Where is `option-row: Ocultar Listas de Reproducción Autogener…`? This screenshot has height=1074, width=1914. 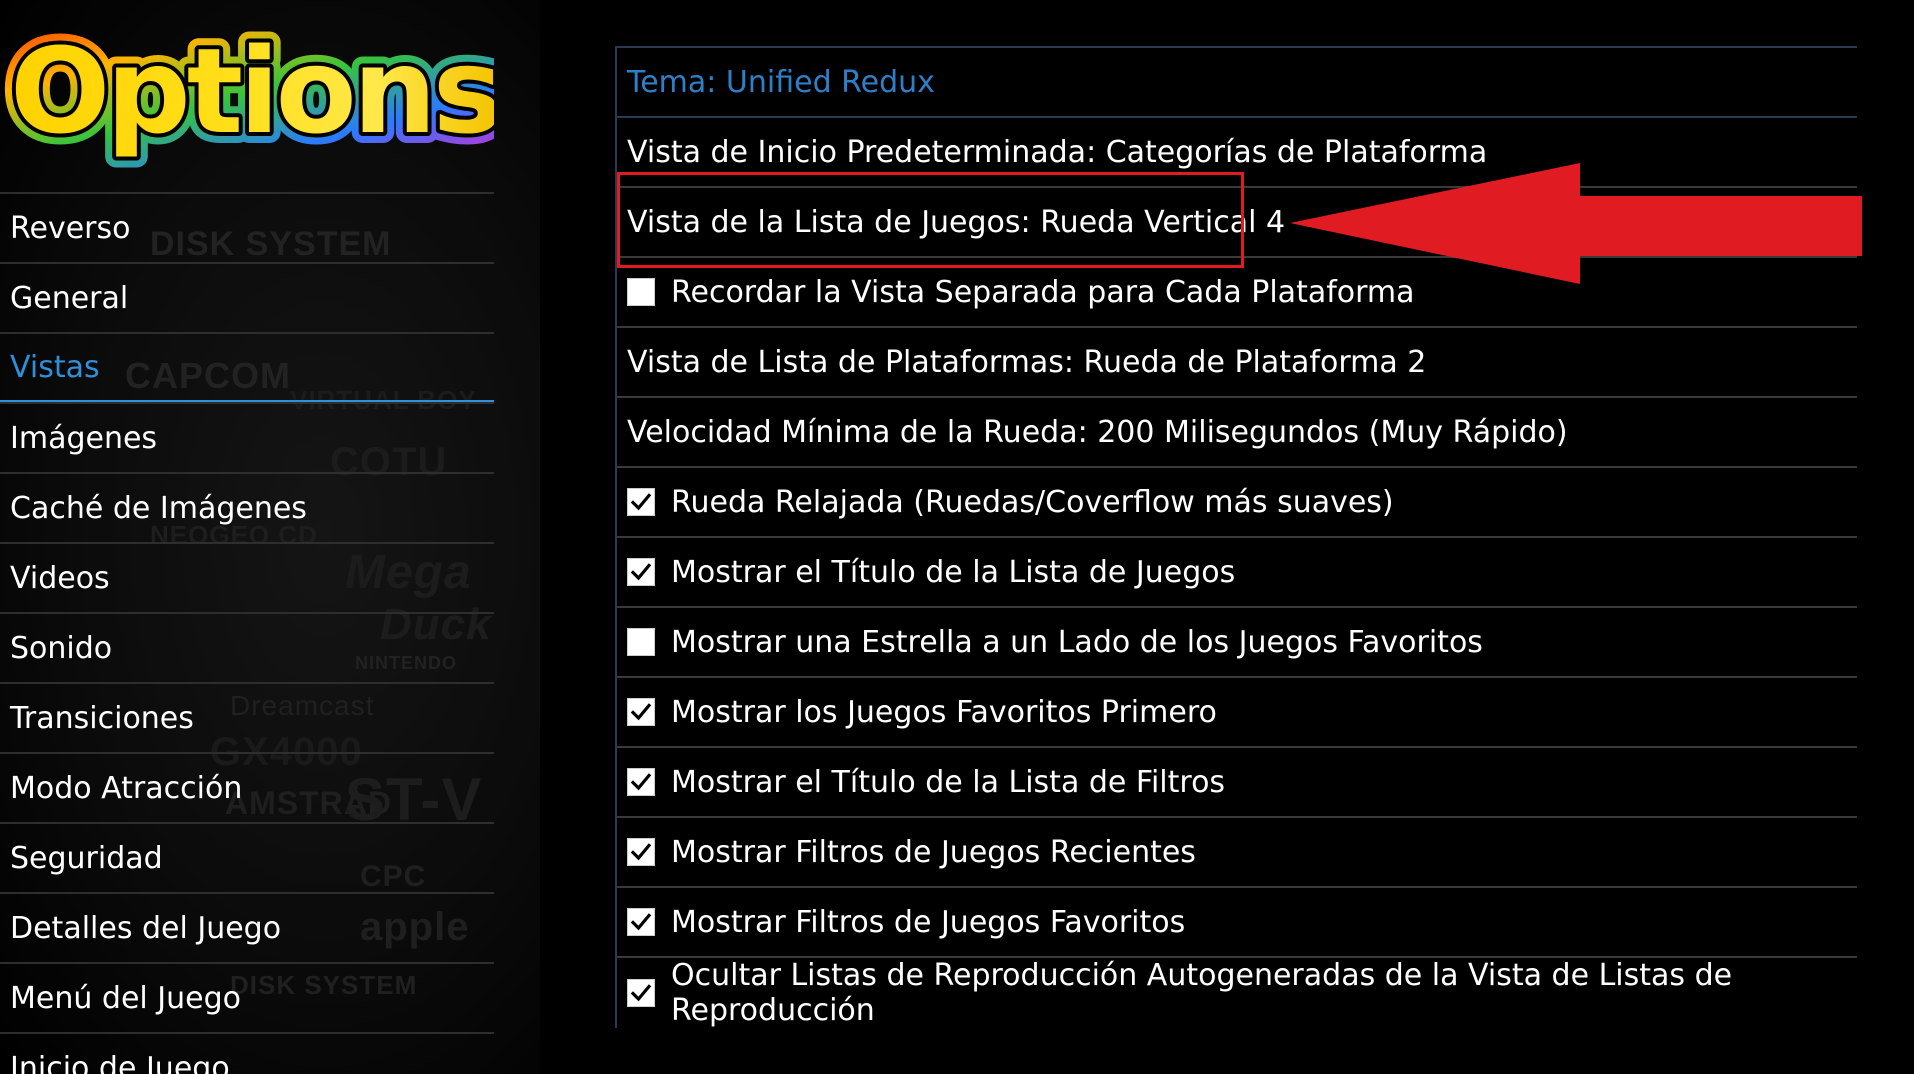
option-row: Ocultar Listas de Reproducción Autogener… is located at coordinates (1237, 993).